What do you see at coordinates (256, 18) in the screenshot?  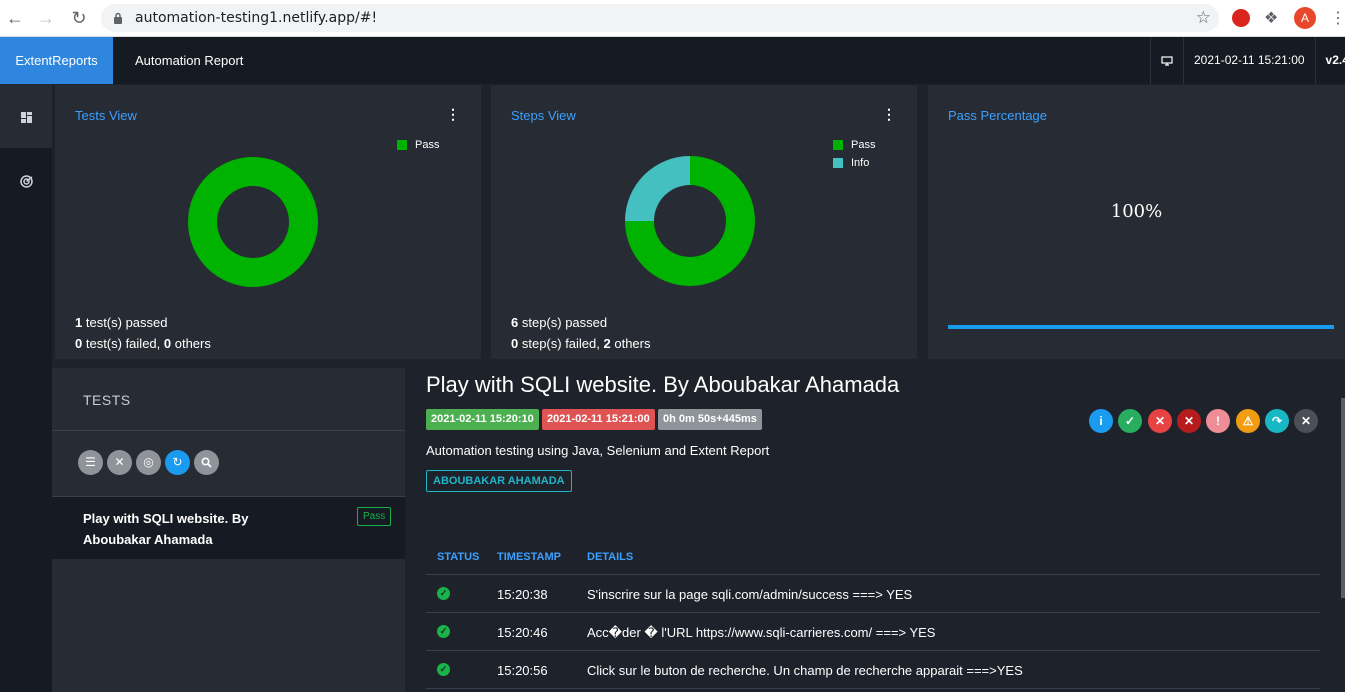 I see `url-text: automation-testing1.netlify.app/#!` at bounding box center [256, 18].